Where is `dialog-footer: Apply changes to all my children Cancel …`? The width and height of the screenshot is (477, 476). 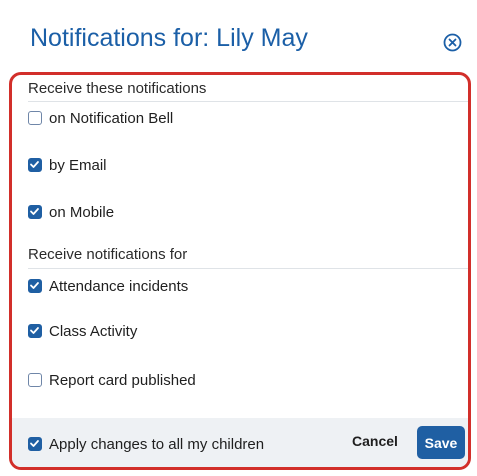
dialog-footer: Apply changes to all my children Cancel … is located at coordinates (240, 442).